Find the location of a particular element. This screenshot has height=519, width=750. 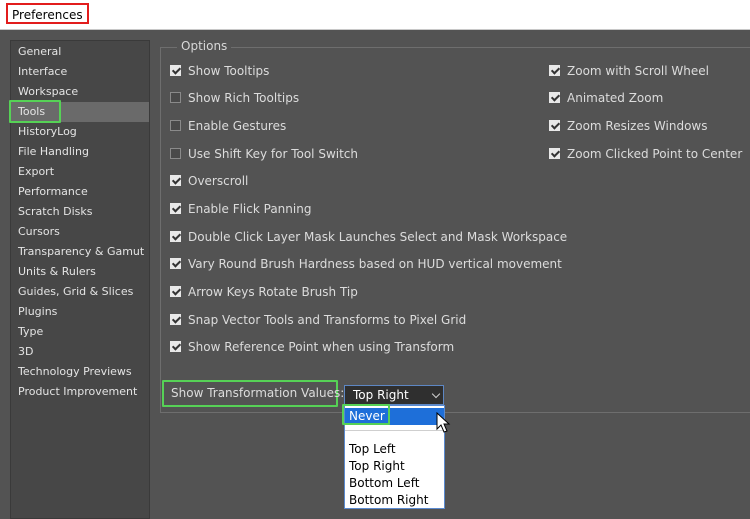

dropdown-separator is located at coordinates (394, 430).